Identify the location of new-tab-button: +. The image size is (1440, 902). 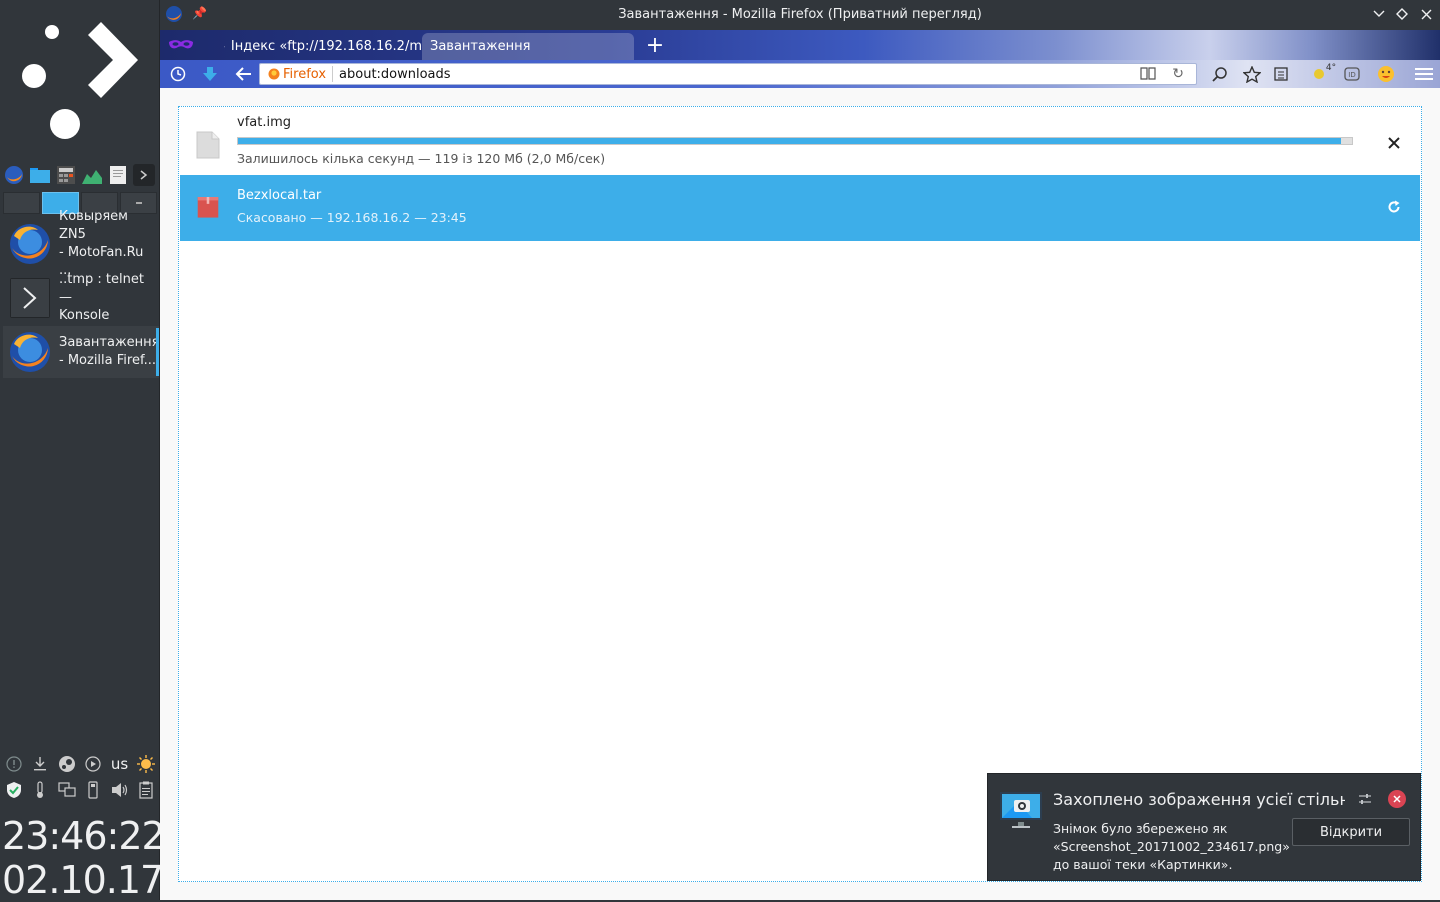
(655, 45).